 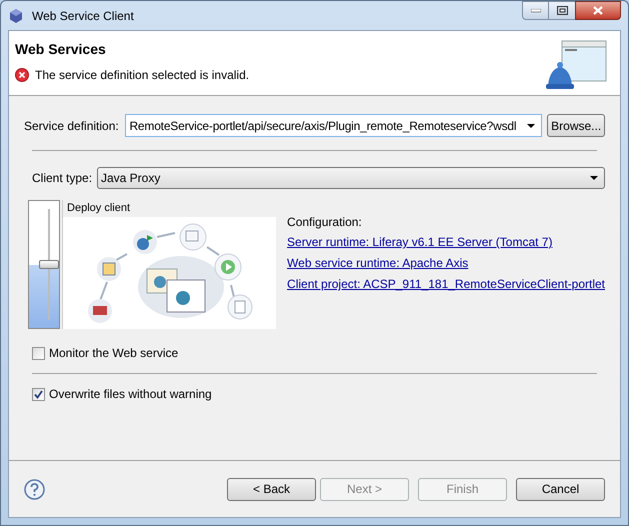 What do you see at coordinates (351, 177) in the screenshot?
I see `client-type-dropdown: Java Proxy` at bounding box center [351, 177].